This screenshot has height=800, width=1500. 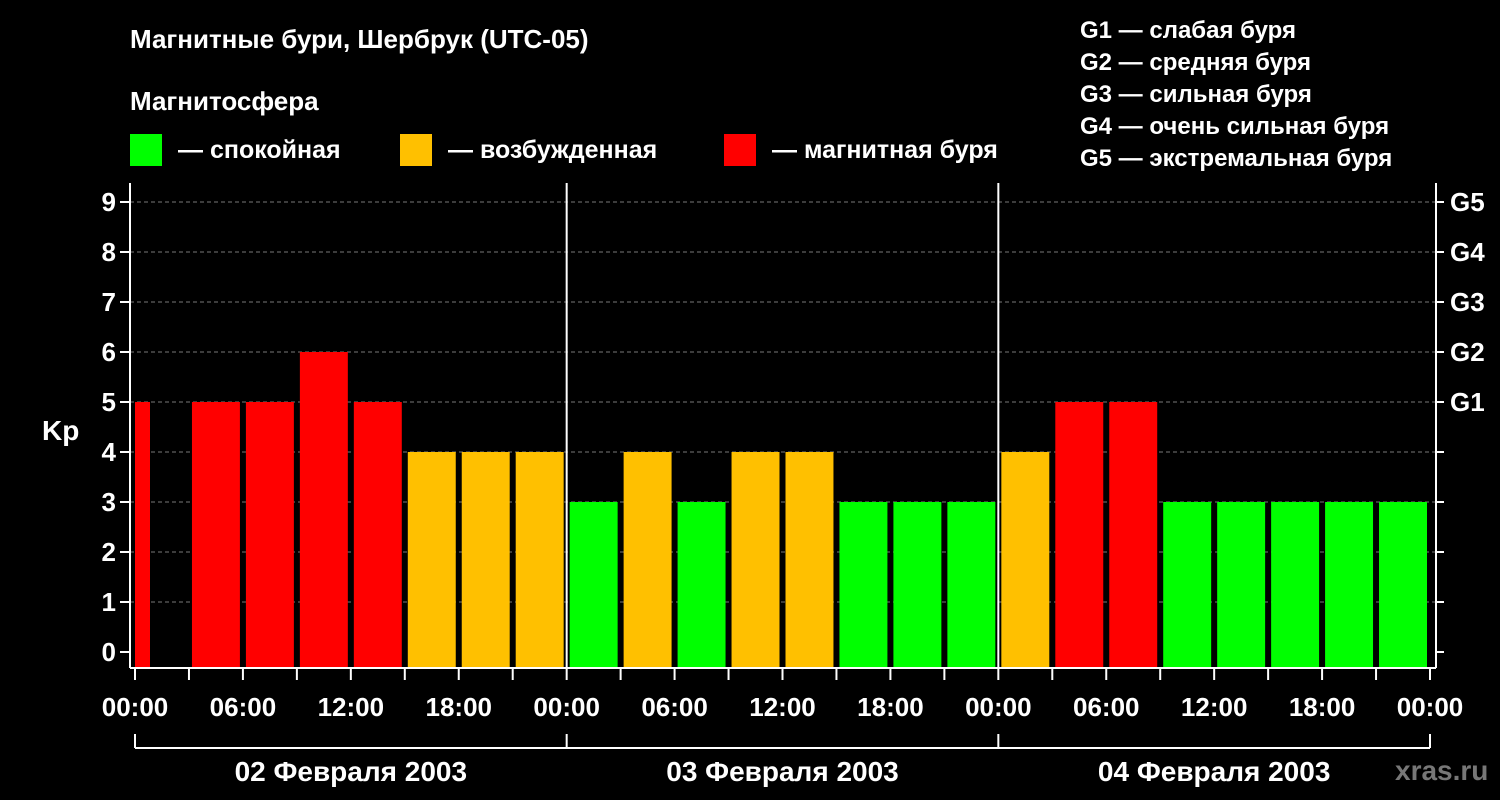 I want to click on y-axis-label: Kp, so click(x=60, y=430).